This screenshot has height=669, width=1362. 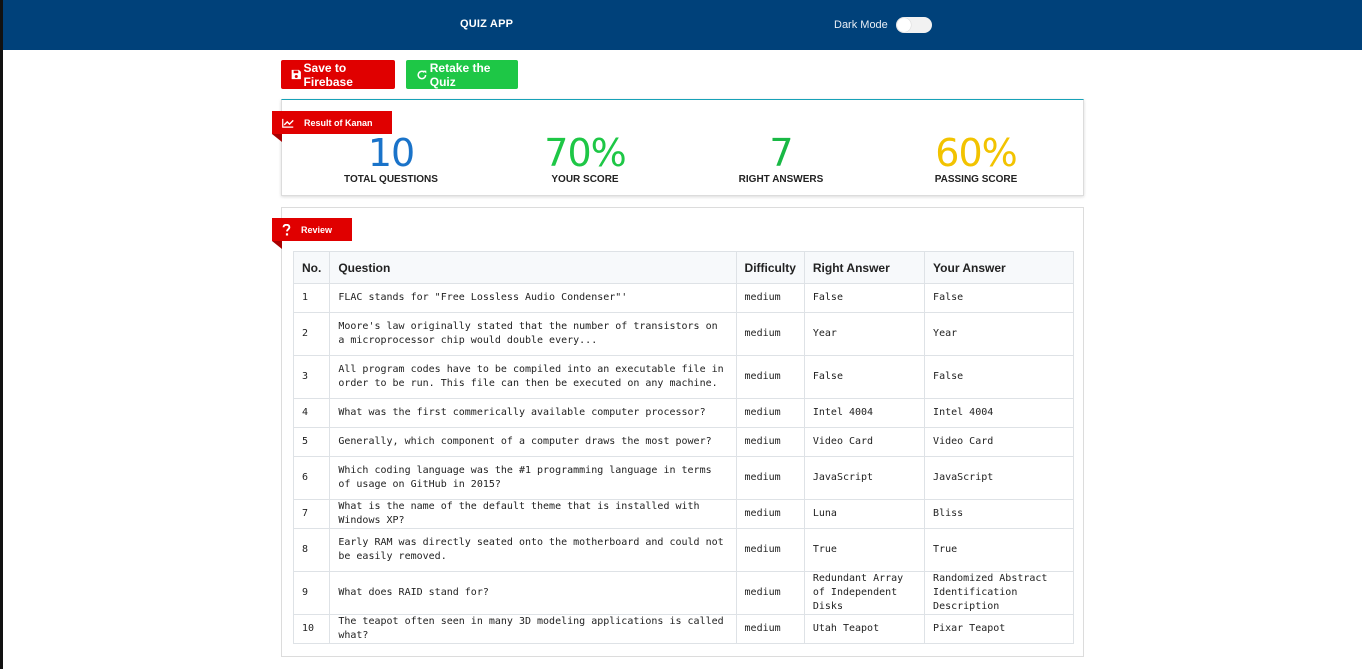 I want to click on column-header-difficulty: Difficulty, so click(x=770, y=267).